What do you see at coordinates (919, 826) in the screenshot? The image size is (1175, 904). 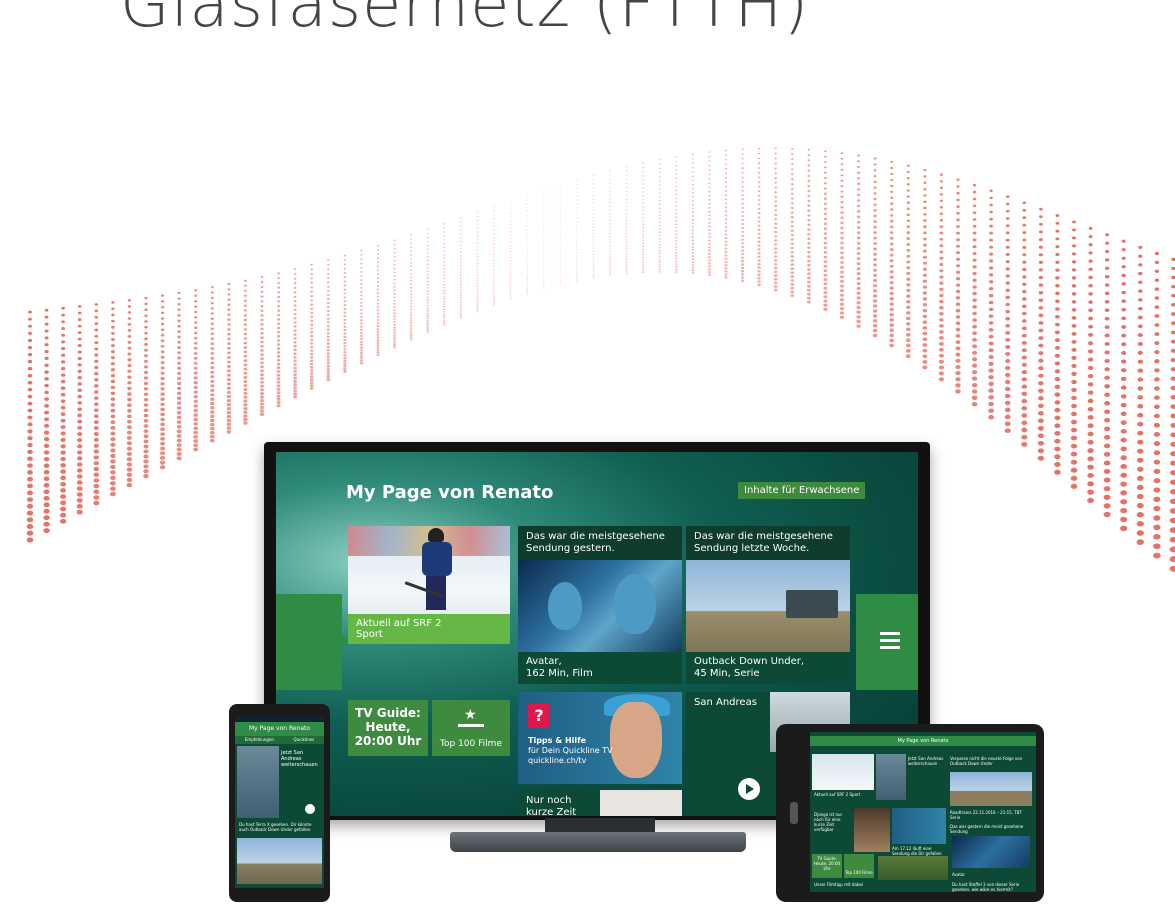 I see `tablet-tipps-image` at bounding box center [919, 826].